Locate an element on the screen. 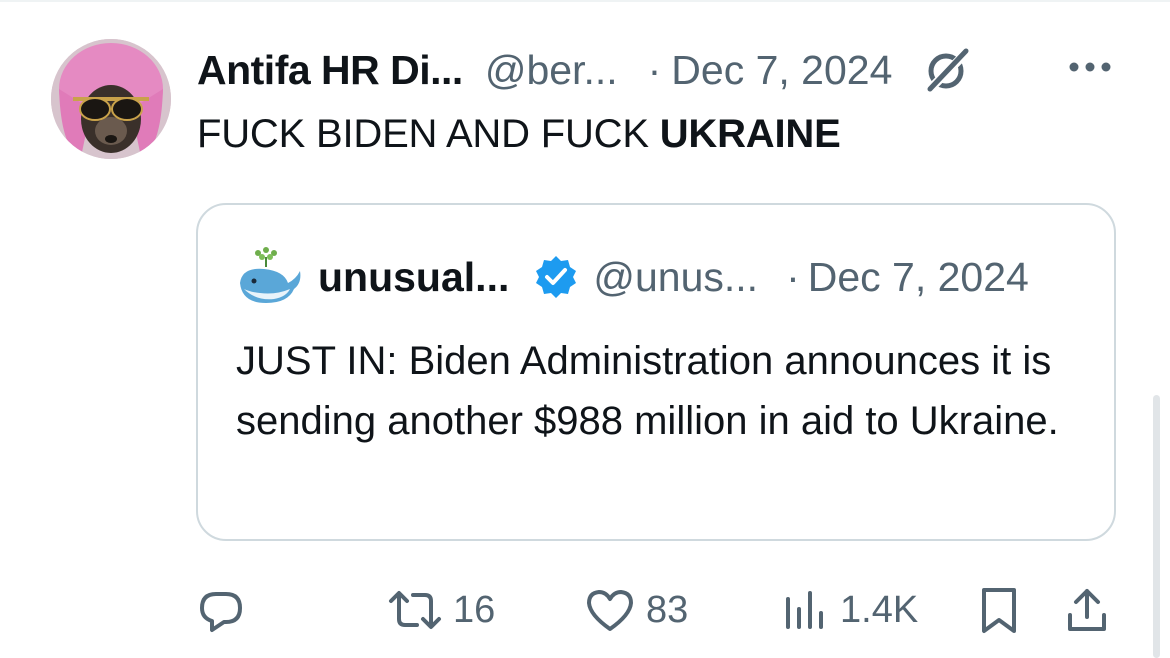 The image size is (1170, 658). quoted-tweet-header: unusual... @unus... · Dec 7, 2024 is located at coordinates (632, 277).